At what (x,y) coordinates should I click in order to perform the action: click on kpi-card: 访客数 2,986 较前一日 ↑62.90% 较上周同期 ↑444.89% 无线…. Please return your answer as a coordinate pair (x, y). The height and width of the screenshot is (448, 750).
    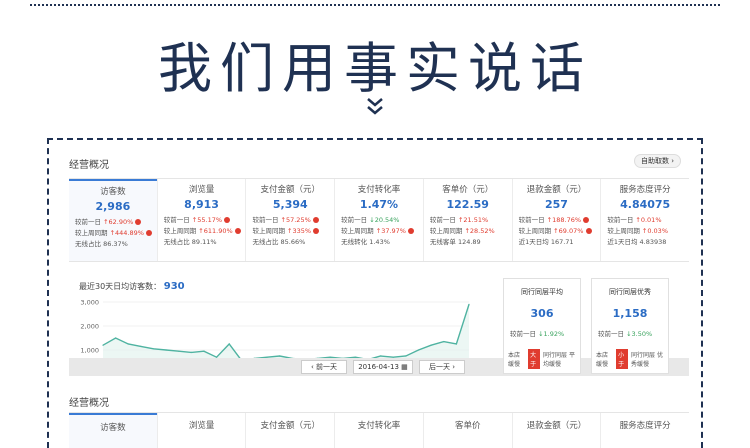
    Looking at the image, I should click on (113, 220).